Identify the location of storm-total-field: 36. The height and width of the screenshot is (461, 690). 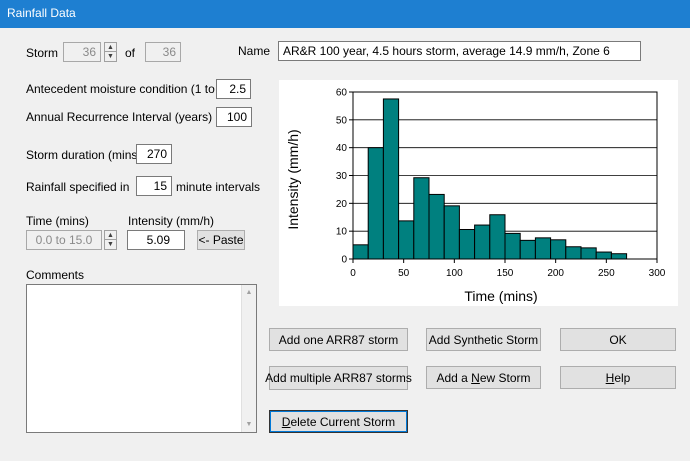
(163, 52).